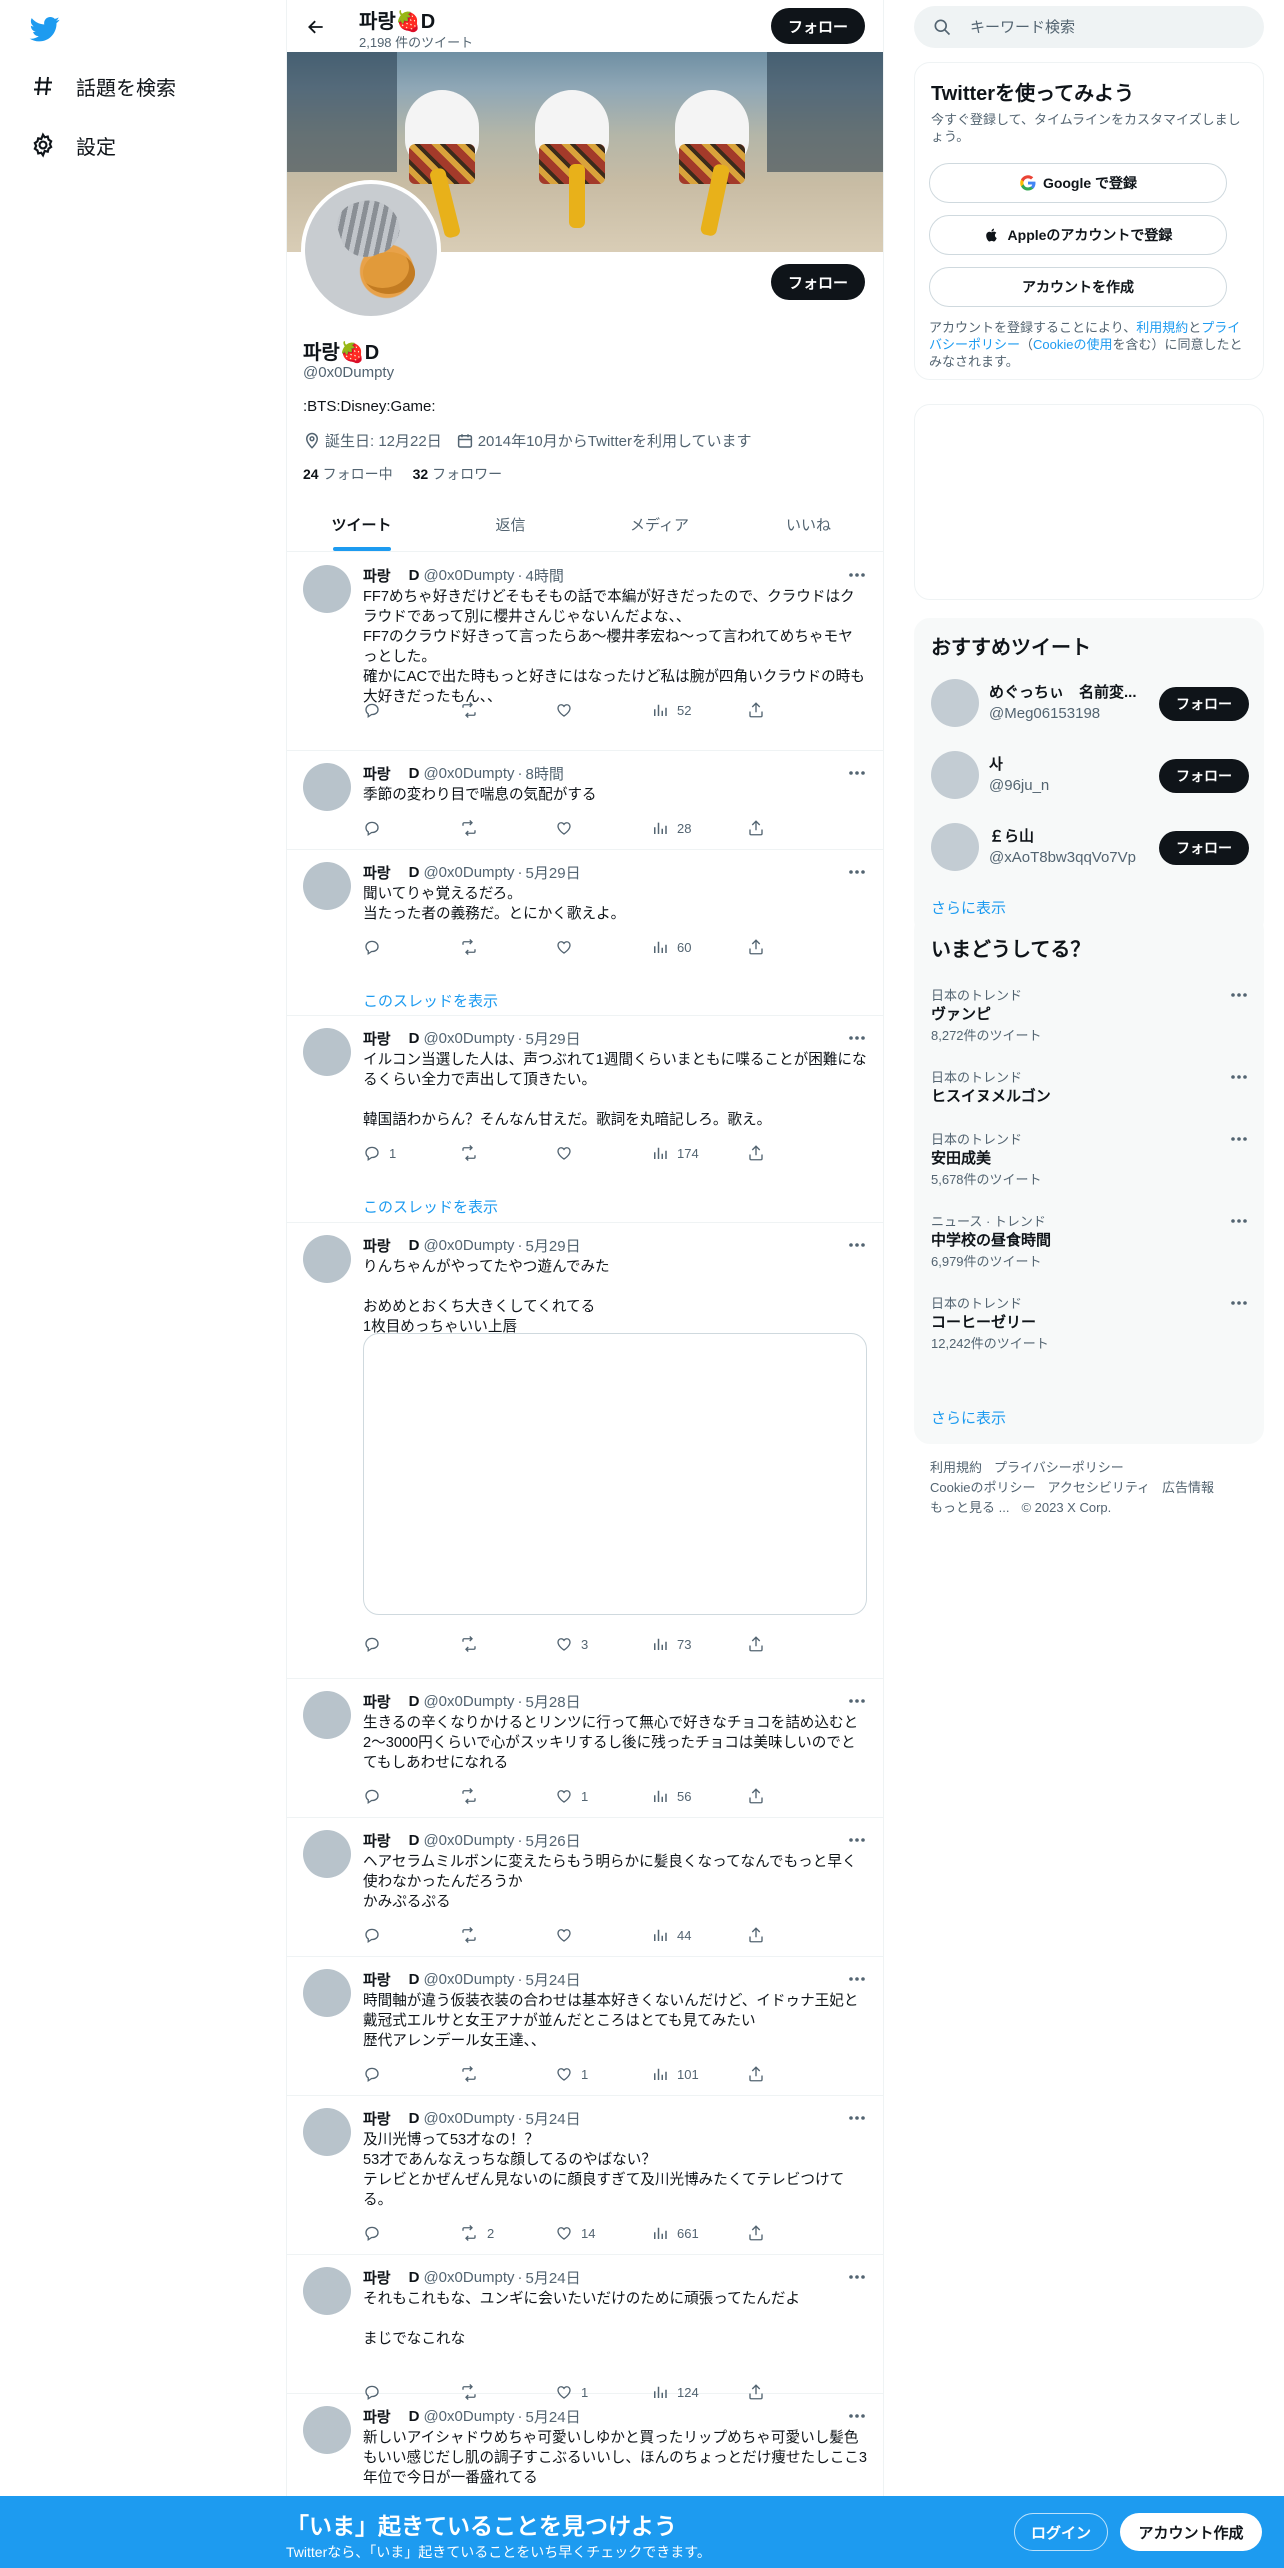 The height and width of the screenshot is (2568, 1284). What do you see at coordinates (458, 474) in the screenshot?
I see `followers-link: 32 フォロワー` at bounding box center [458, 474].